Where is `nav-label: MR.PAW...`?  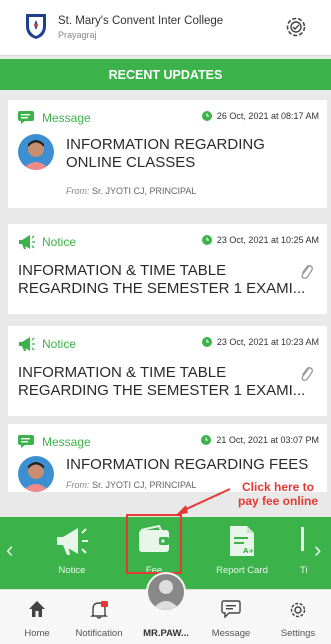 nav-label: MR.PAW... is located at coordinates (166, 633).